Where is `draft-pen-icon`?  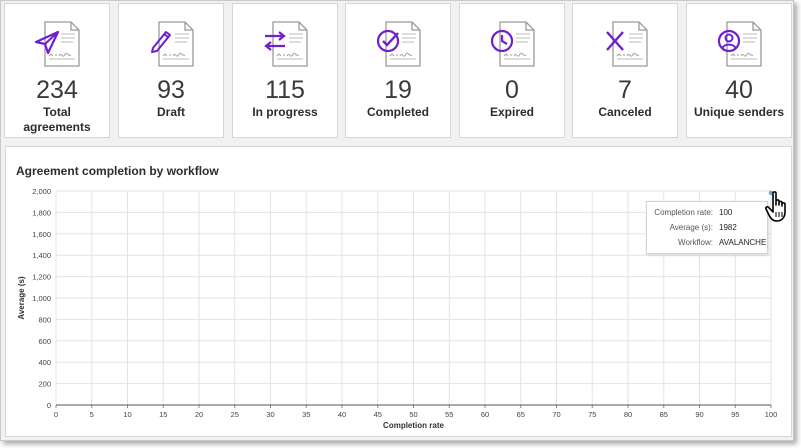 draft-pen-icon is located at coordinates (172, 44).